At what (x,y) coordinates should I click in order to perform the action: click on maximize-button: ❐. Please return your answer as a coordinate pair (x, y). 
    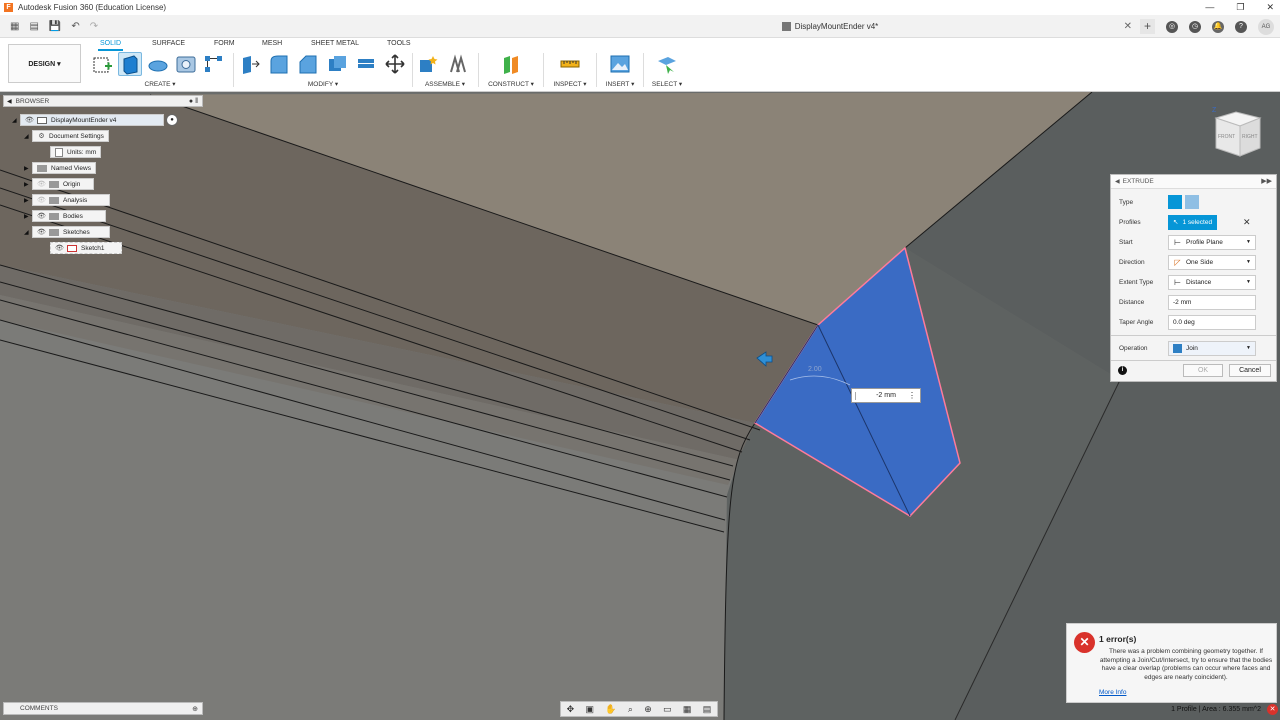
    Looking at the image, I should click on (1240, 7).